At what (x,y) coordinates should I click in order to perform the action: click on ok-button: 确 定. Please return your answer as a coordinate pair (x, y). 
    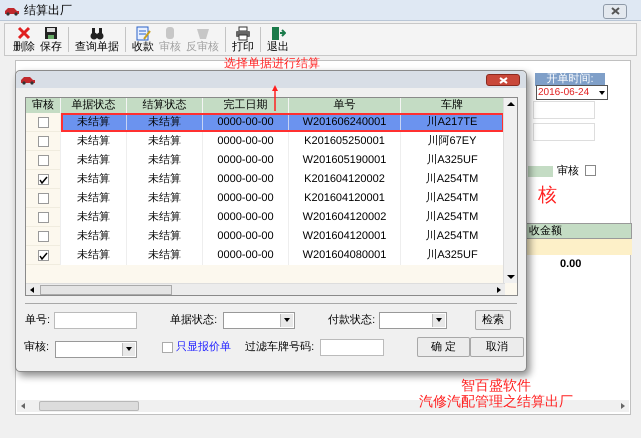
    Looking at the image, I should click on (443, 347).